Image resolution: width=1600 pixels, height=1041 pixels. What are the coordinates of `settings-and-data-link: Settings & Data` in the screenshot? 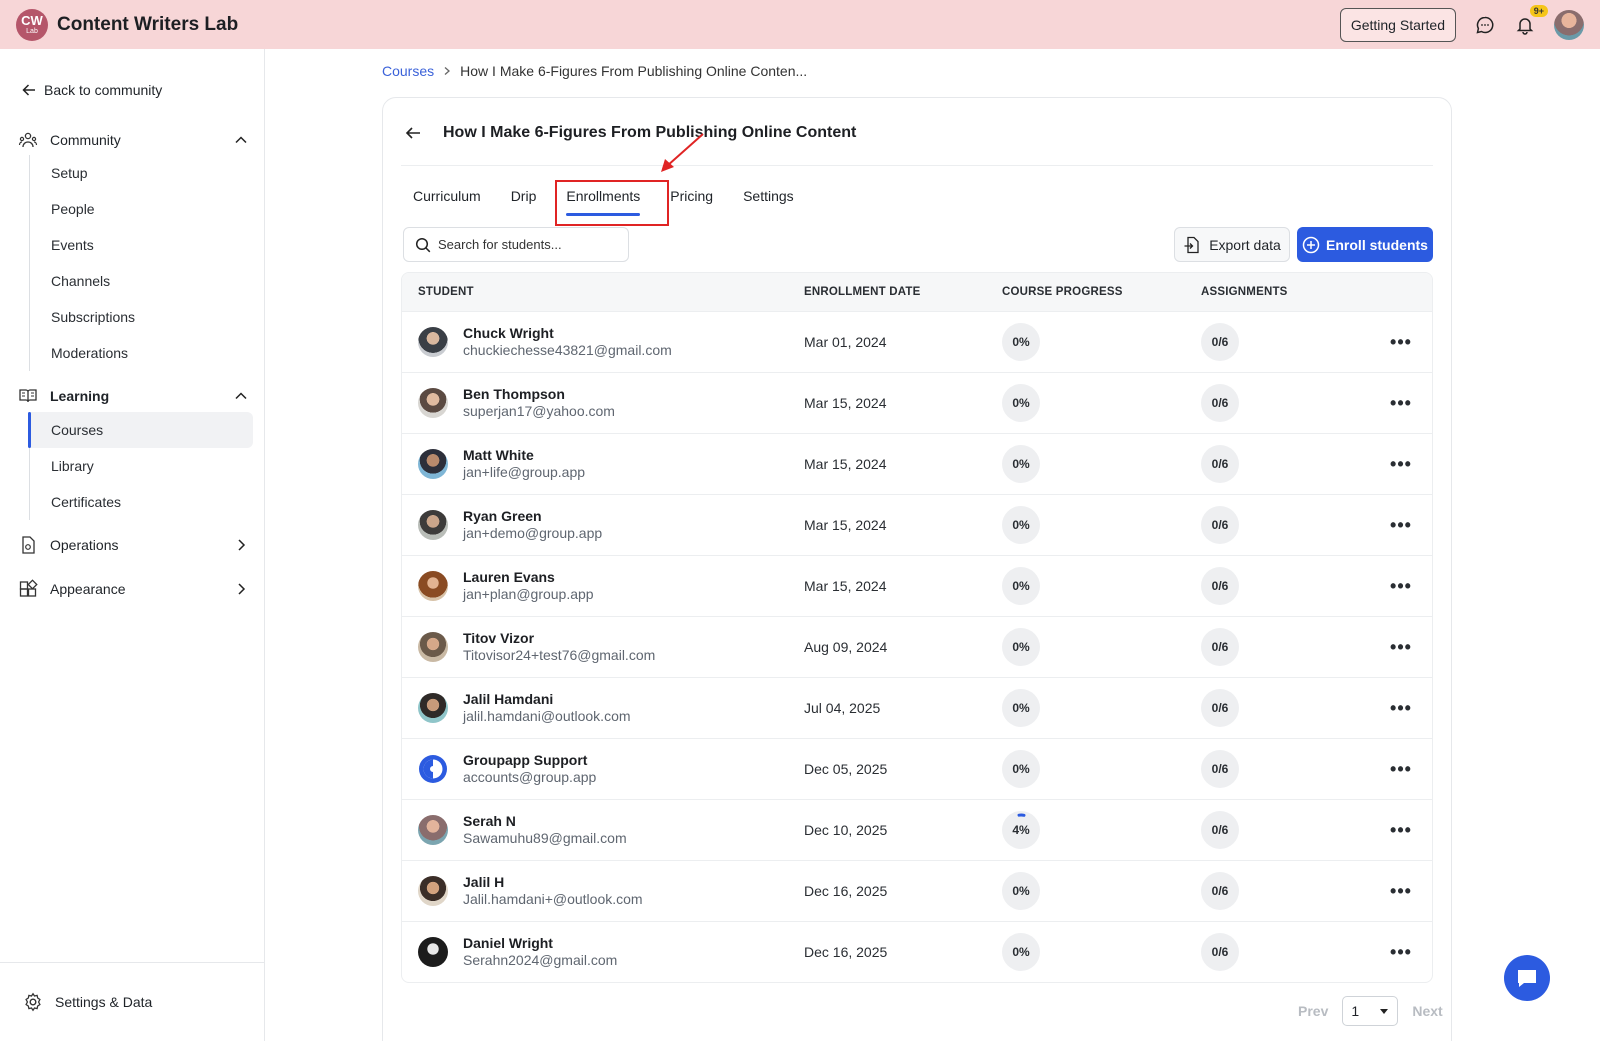 It's located at (132, 1001).